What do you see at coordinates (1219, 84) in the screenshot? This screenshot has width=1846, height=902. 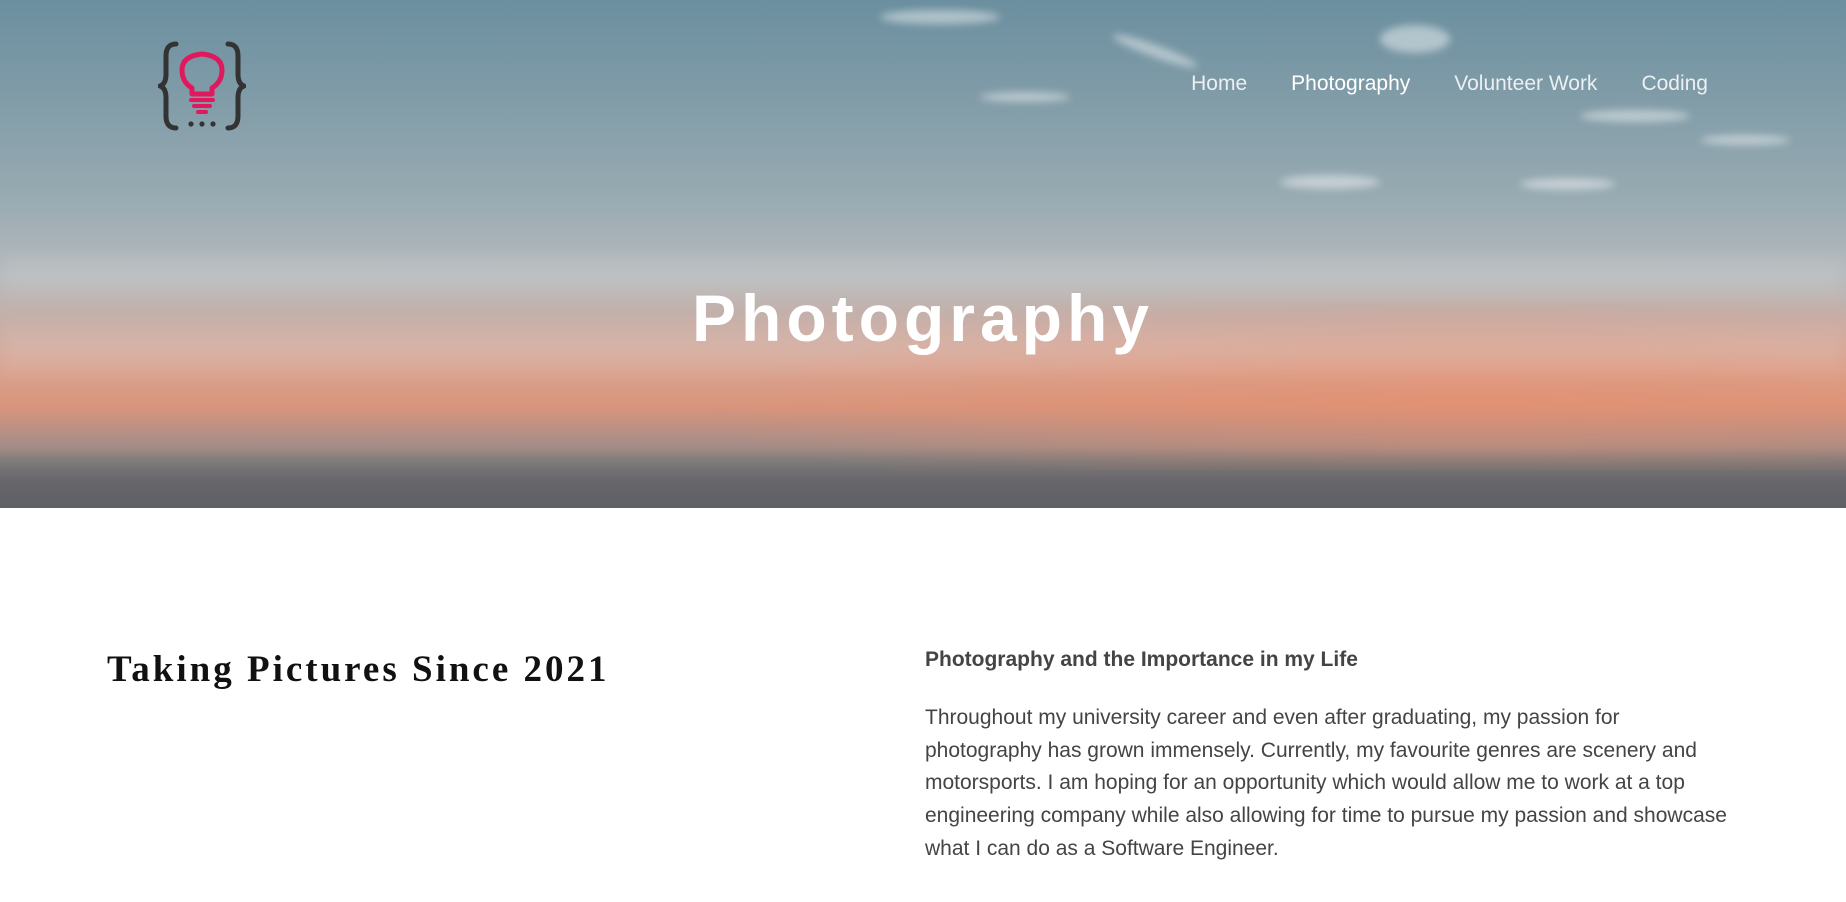 I see `nav-item-home: Home` at bounding box center [1219, 84].